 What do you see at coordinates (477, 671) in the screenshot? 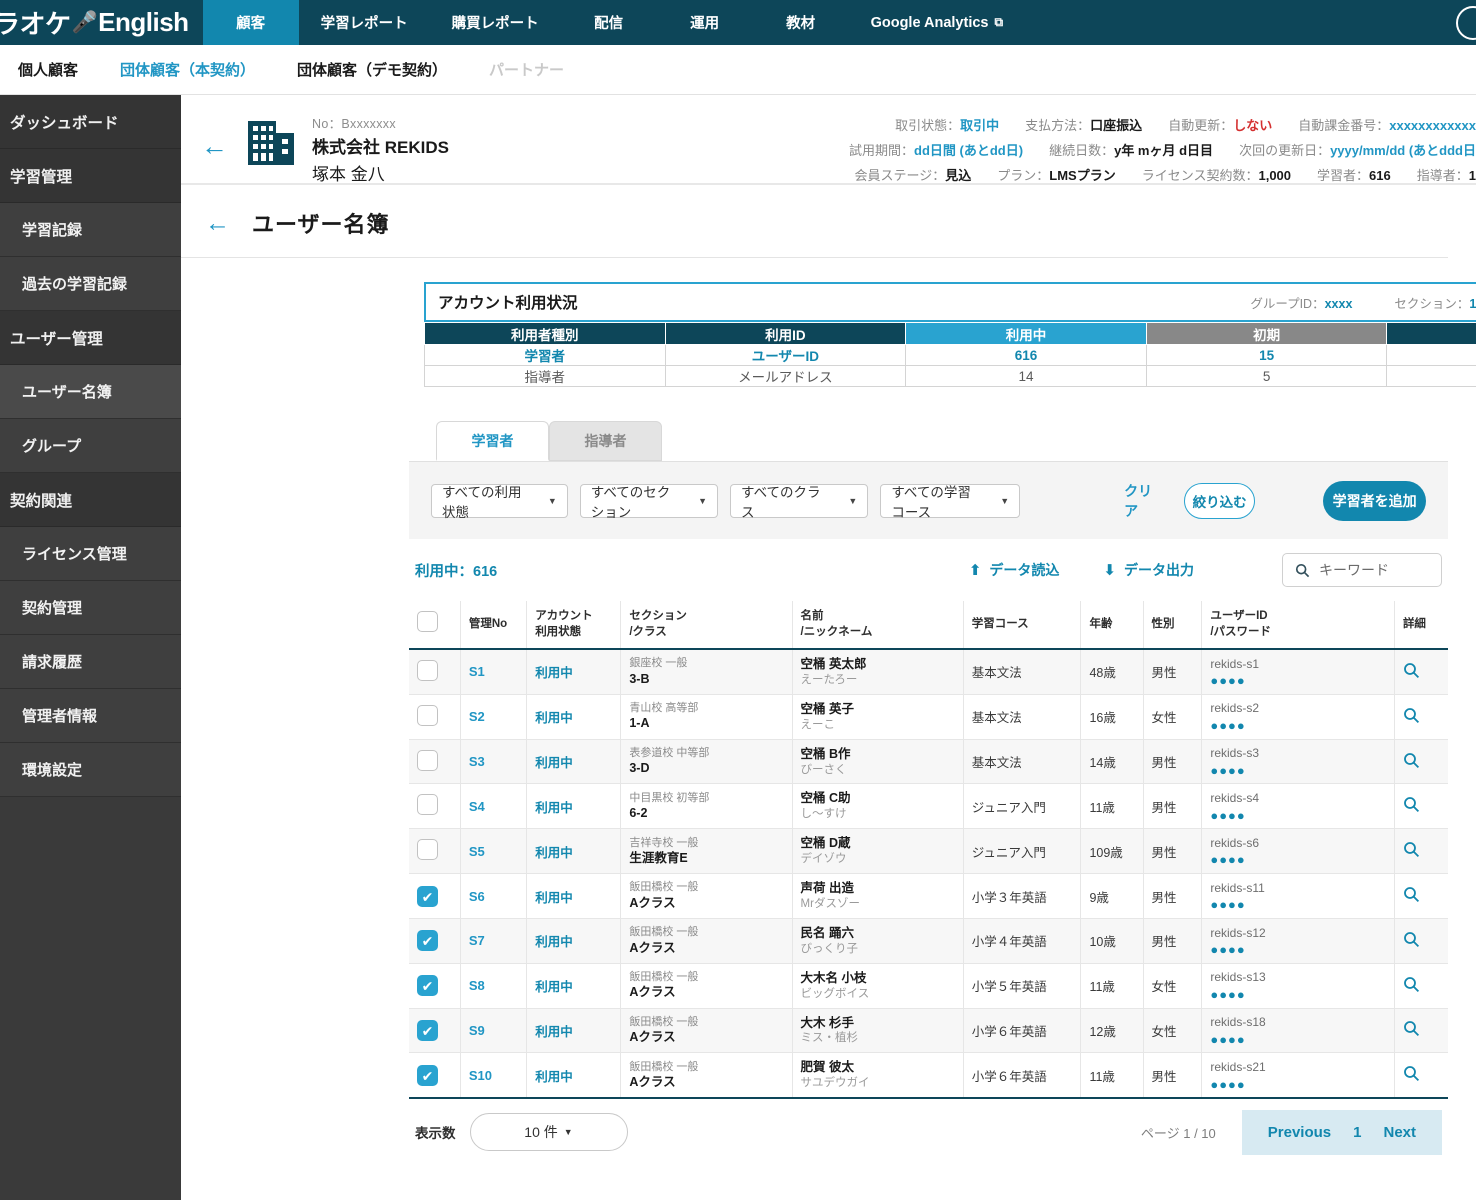
I see `manage-no-link: S1` at bounding box center [477, 671].